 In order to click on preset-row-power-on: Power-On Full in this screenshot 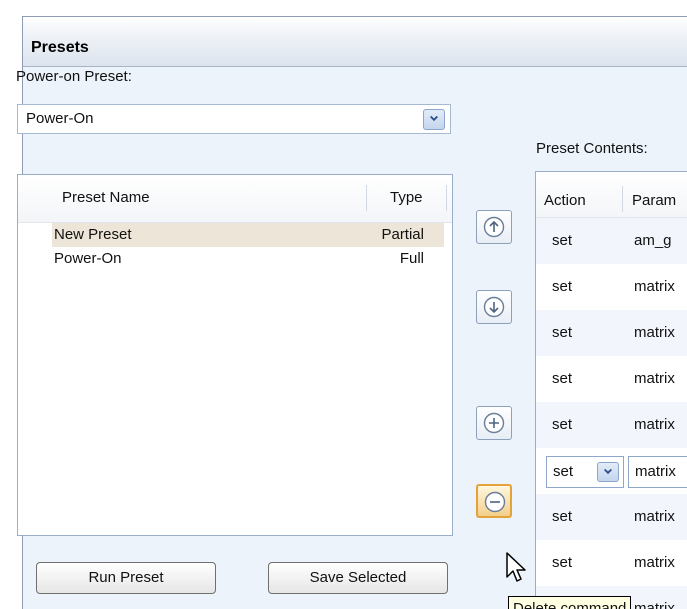, I will do `click(248, 259)`.